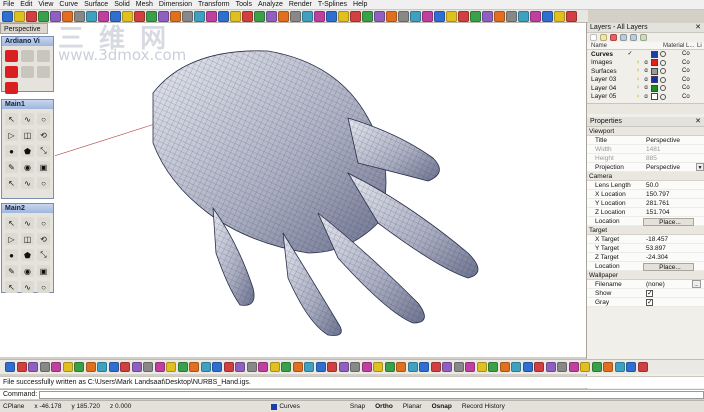  Describe the element at coordinates (649, 302) in the screenshot. I see `gray-checkbox: ✓` at that location.